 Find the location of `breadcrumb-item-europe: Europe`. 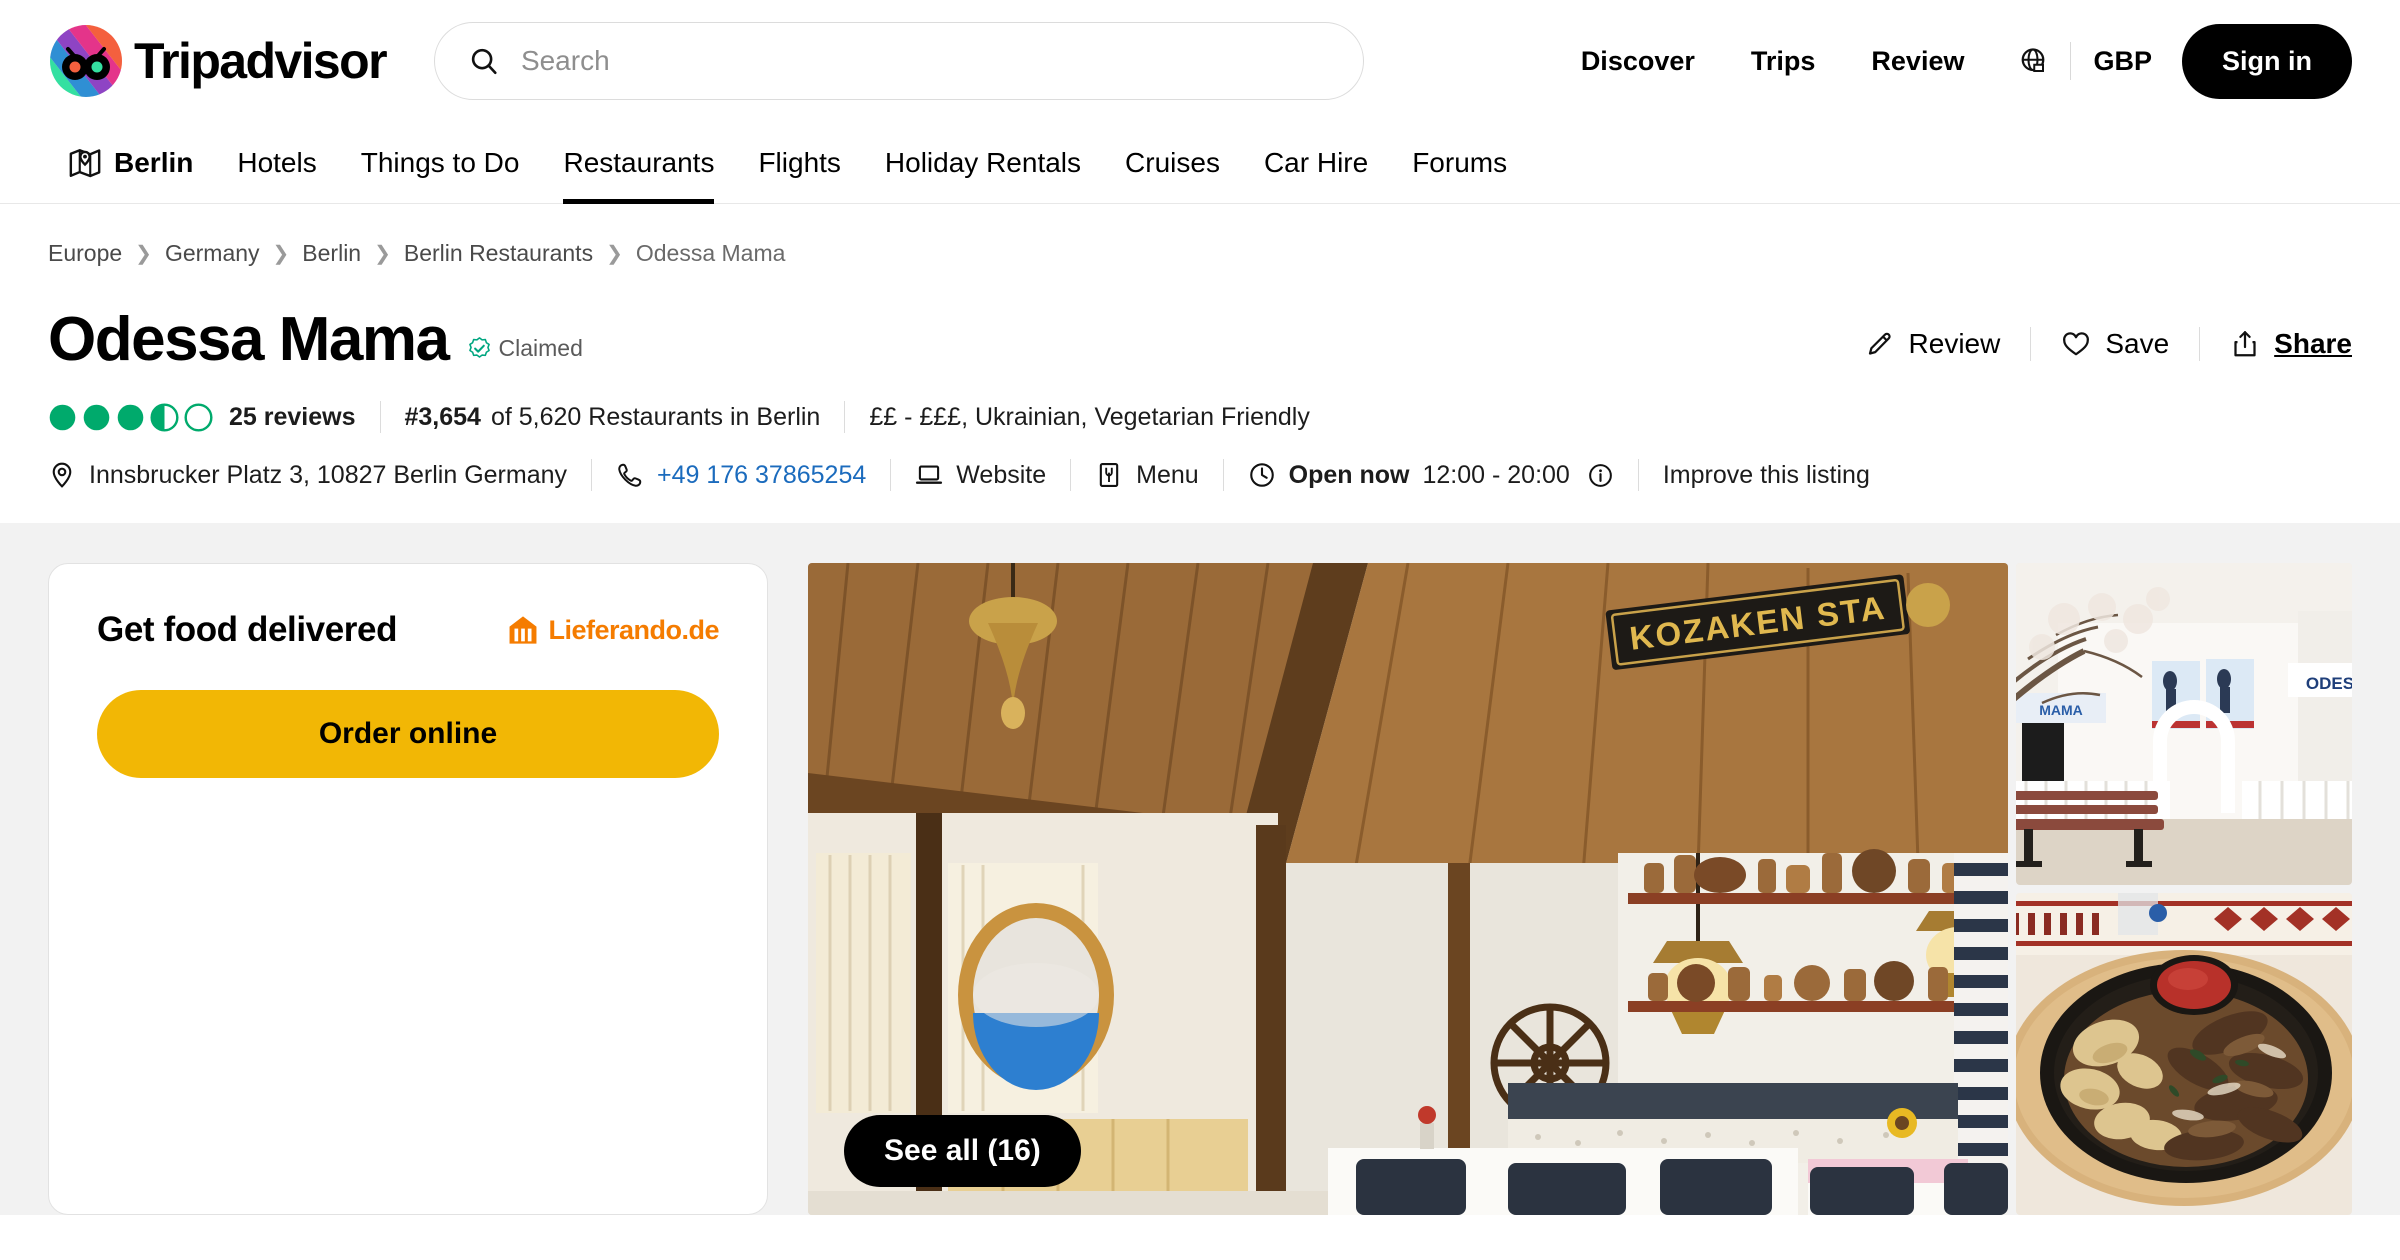

breadcrumb-item-europe: Europe is located at coordinates (85, 253).